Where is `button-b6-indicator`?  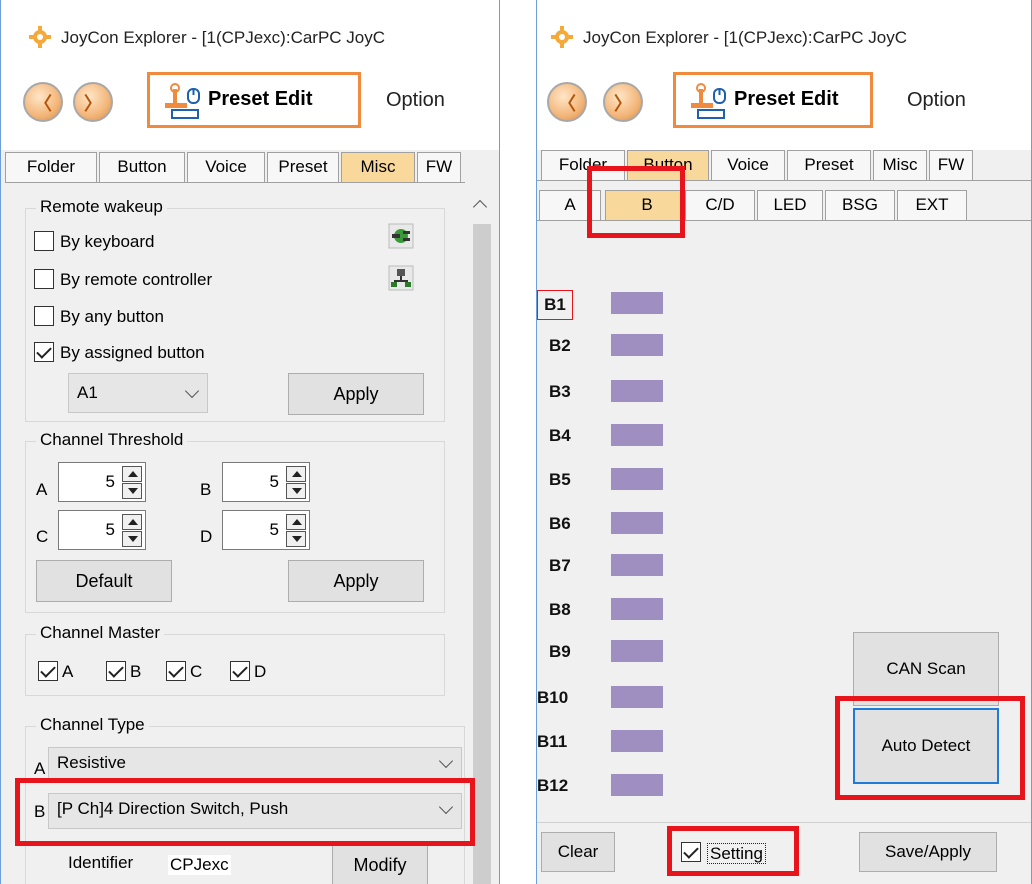
button-b6-indicator is located at coordinates (637, 523).